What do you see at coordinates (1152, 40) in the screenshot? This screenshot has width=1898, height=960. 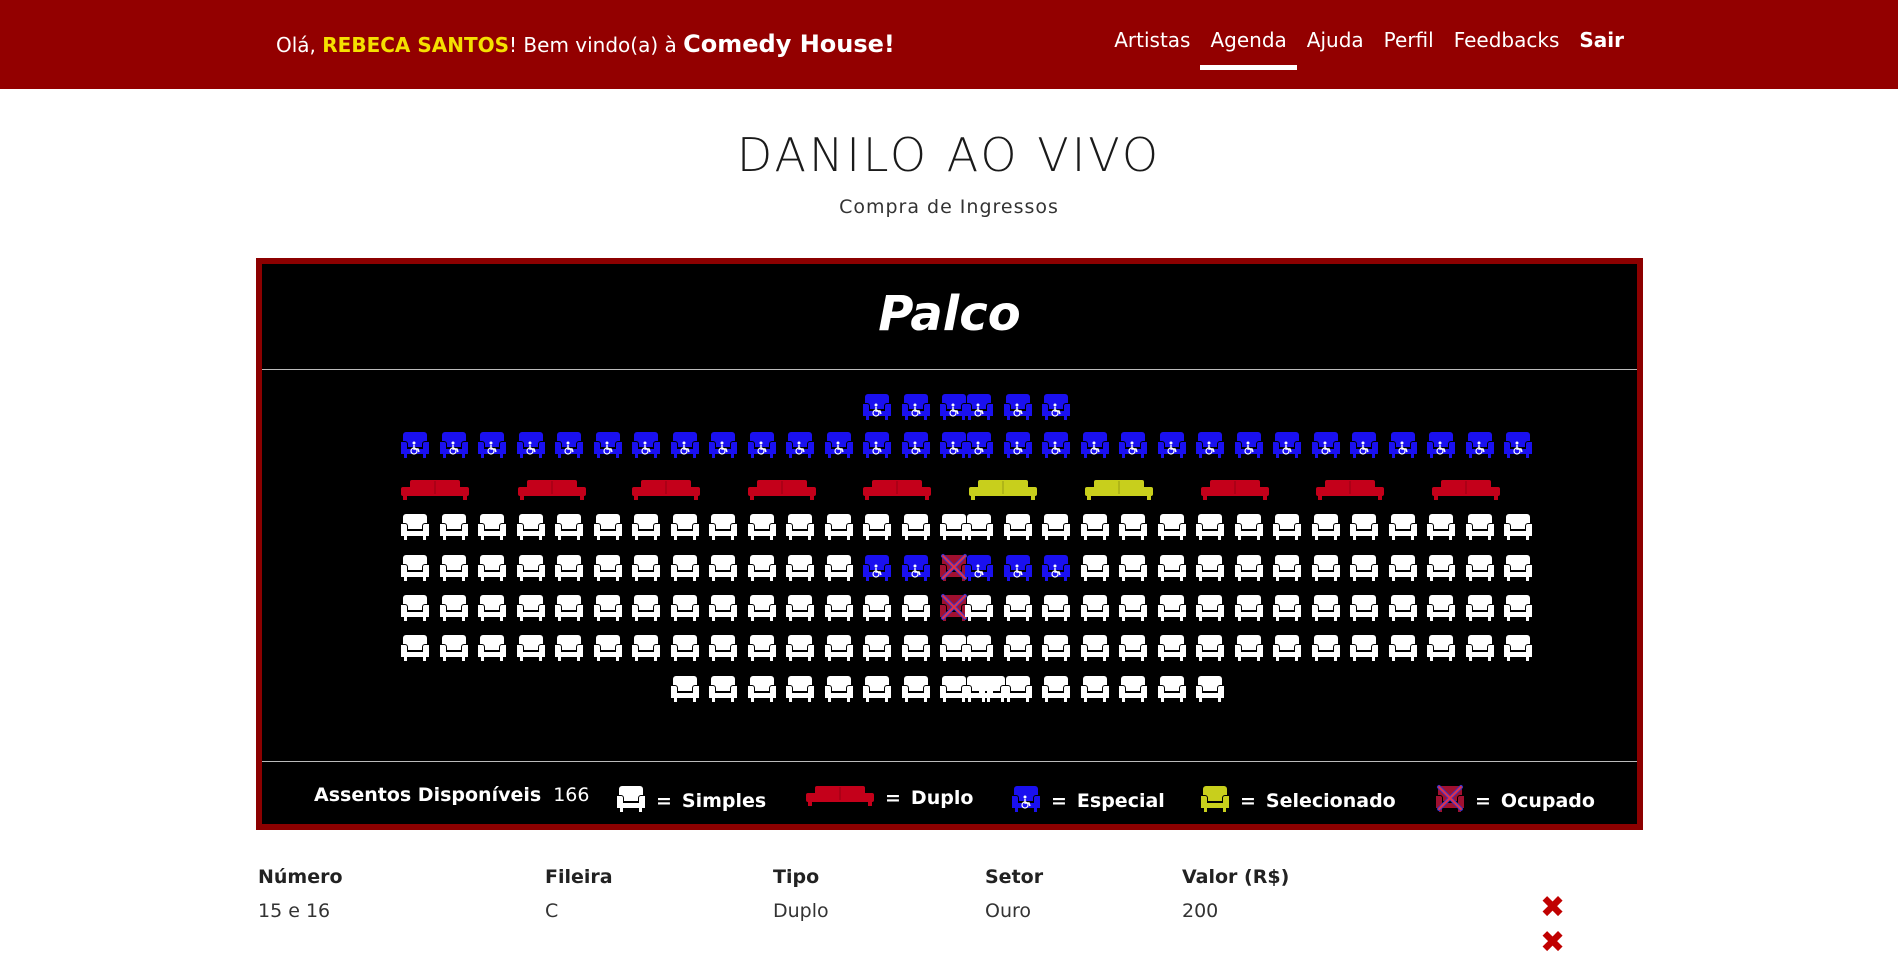 I see `nav-artistas: Artistas` at bounding box center [1152, 40].